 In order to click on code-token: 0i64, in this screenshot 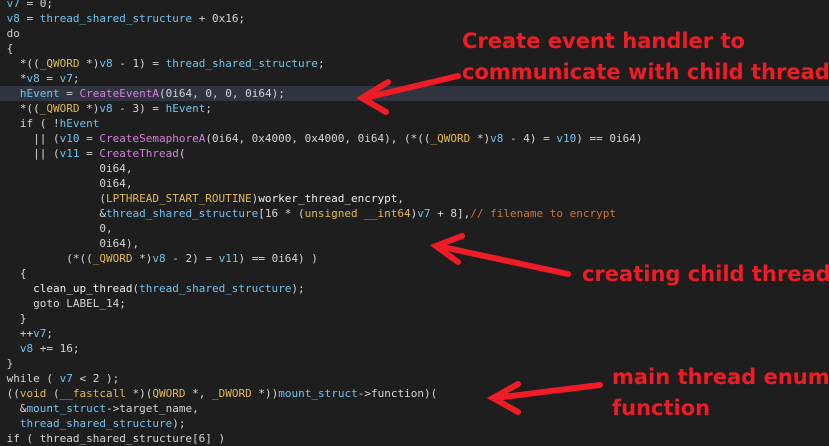, I will do `click(69, 168)`.